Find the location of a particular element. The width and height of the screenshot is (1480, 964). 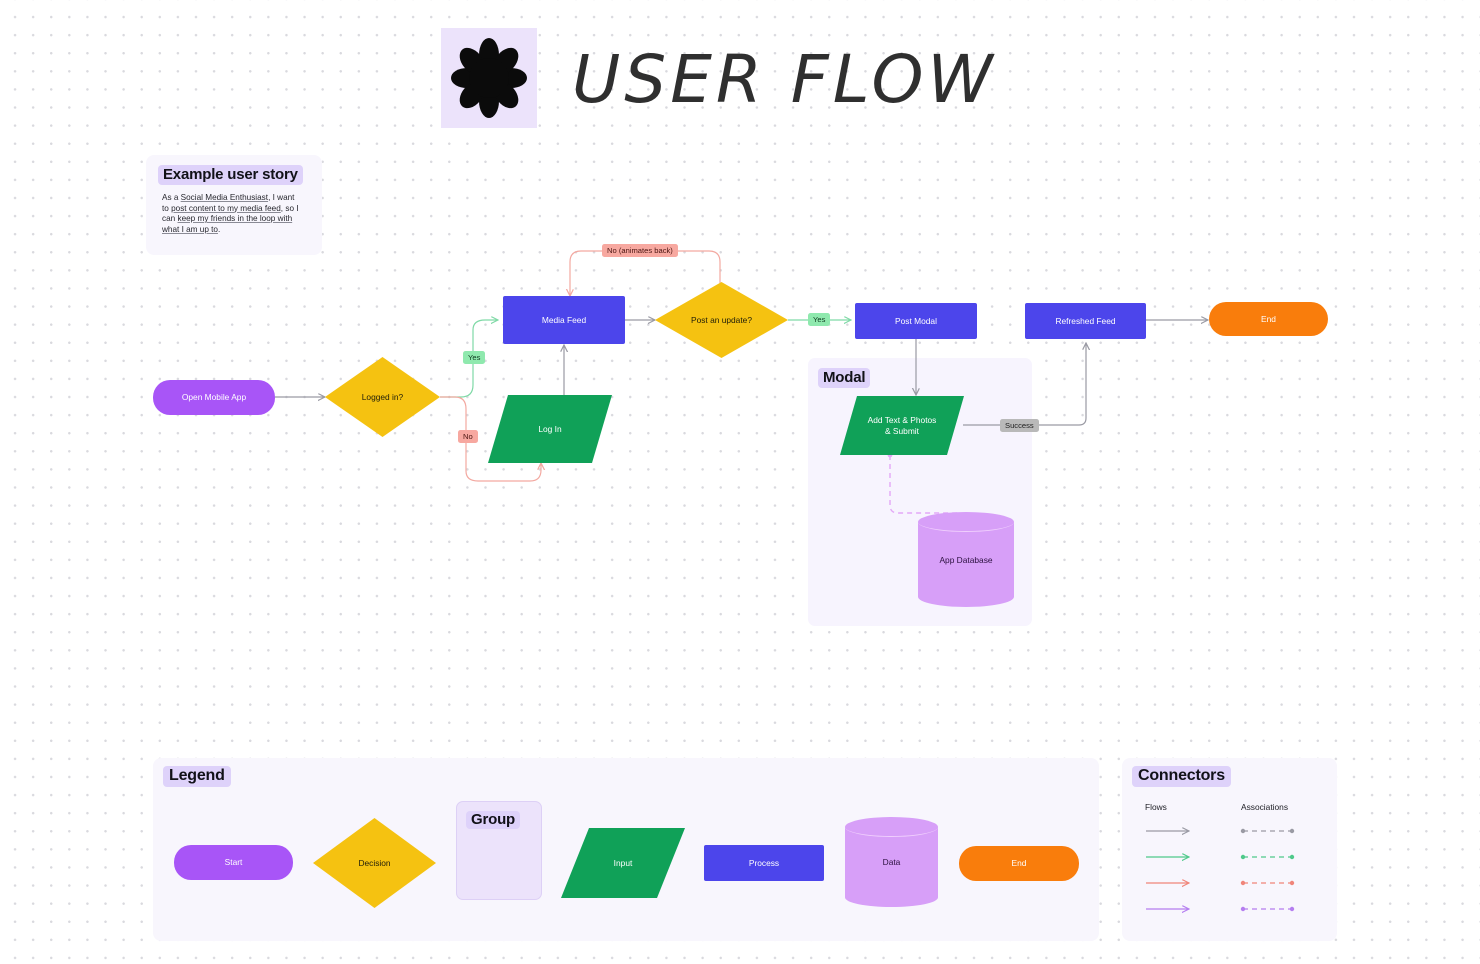

node-log-in: Log In is located at coordinates (550, 429).